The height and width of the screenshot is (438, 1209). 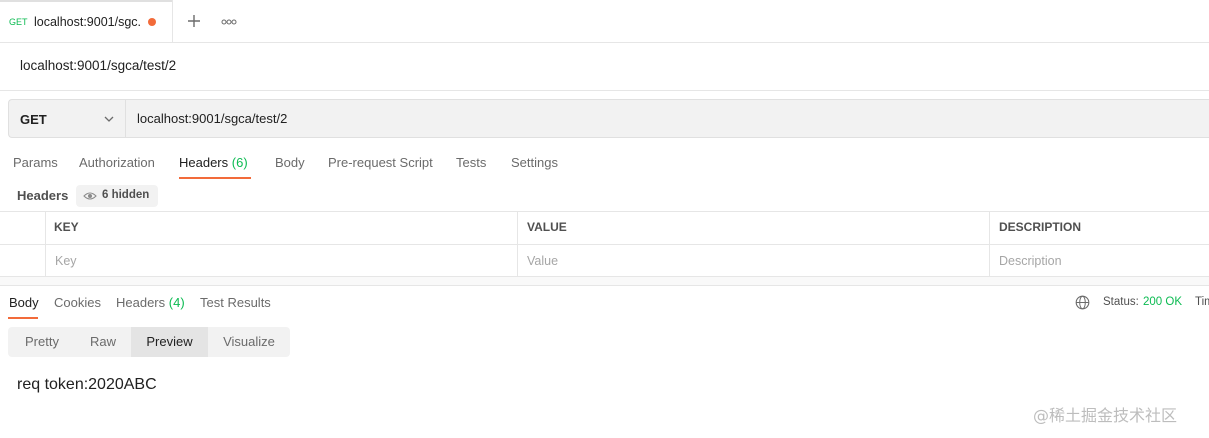 I want to click on more-options-icon, so click(x=229, y=22).